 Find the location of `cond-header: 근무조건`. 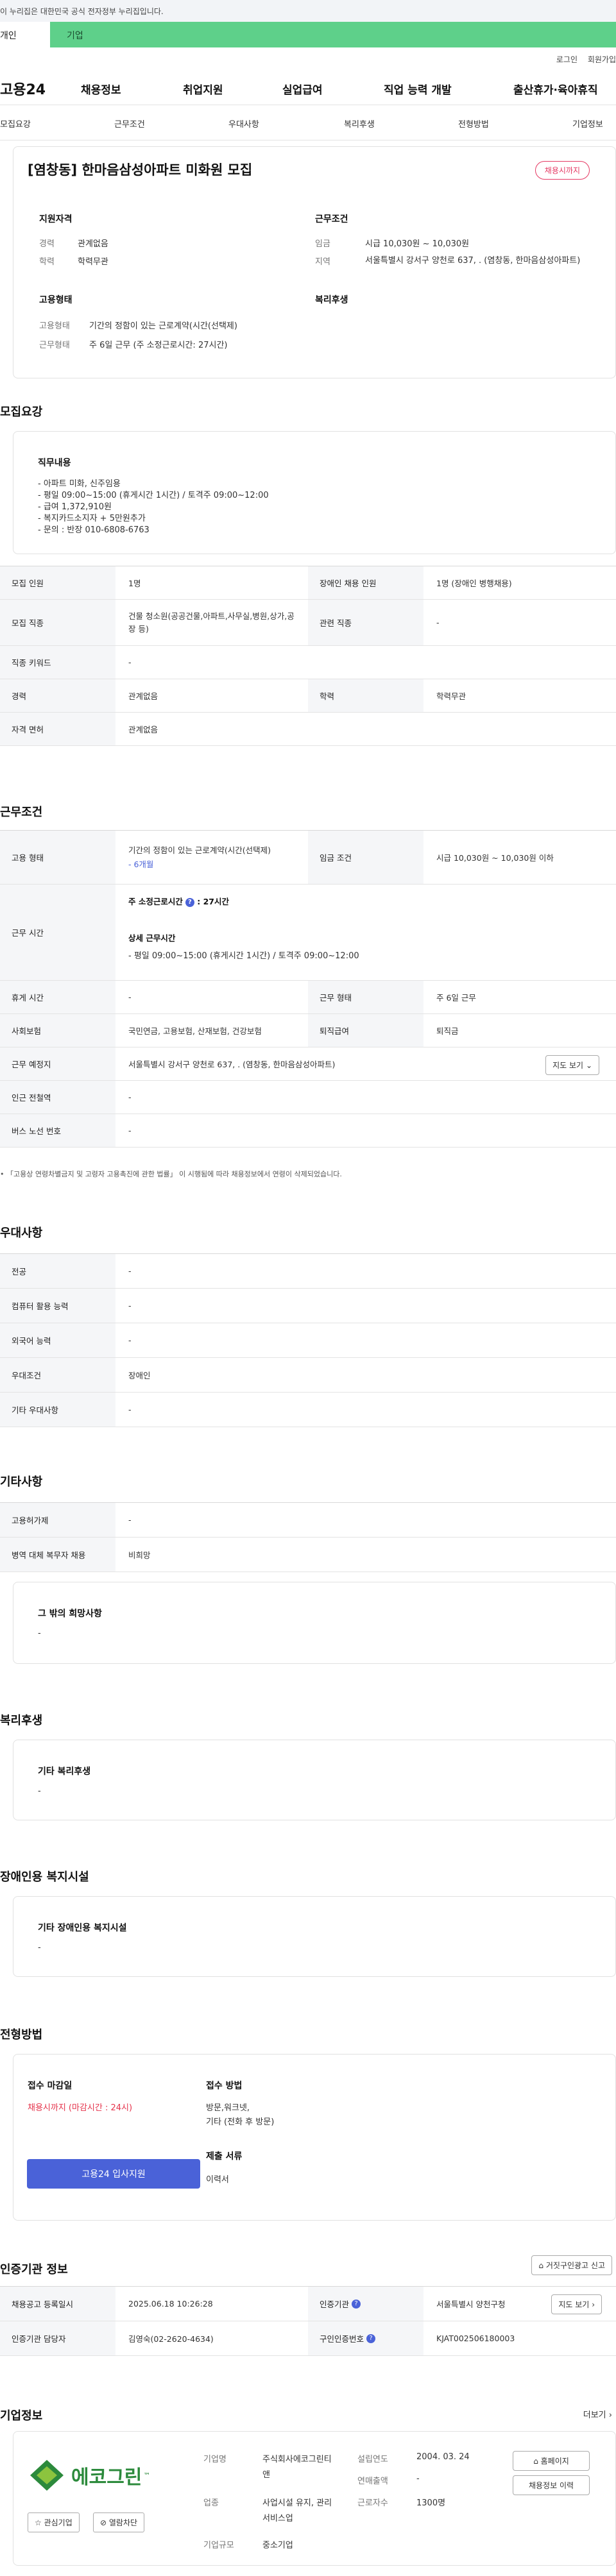

cond-header: 근무조건 is located at coordinates (332, 219).